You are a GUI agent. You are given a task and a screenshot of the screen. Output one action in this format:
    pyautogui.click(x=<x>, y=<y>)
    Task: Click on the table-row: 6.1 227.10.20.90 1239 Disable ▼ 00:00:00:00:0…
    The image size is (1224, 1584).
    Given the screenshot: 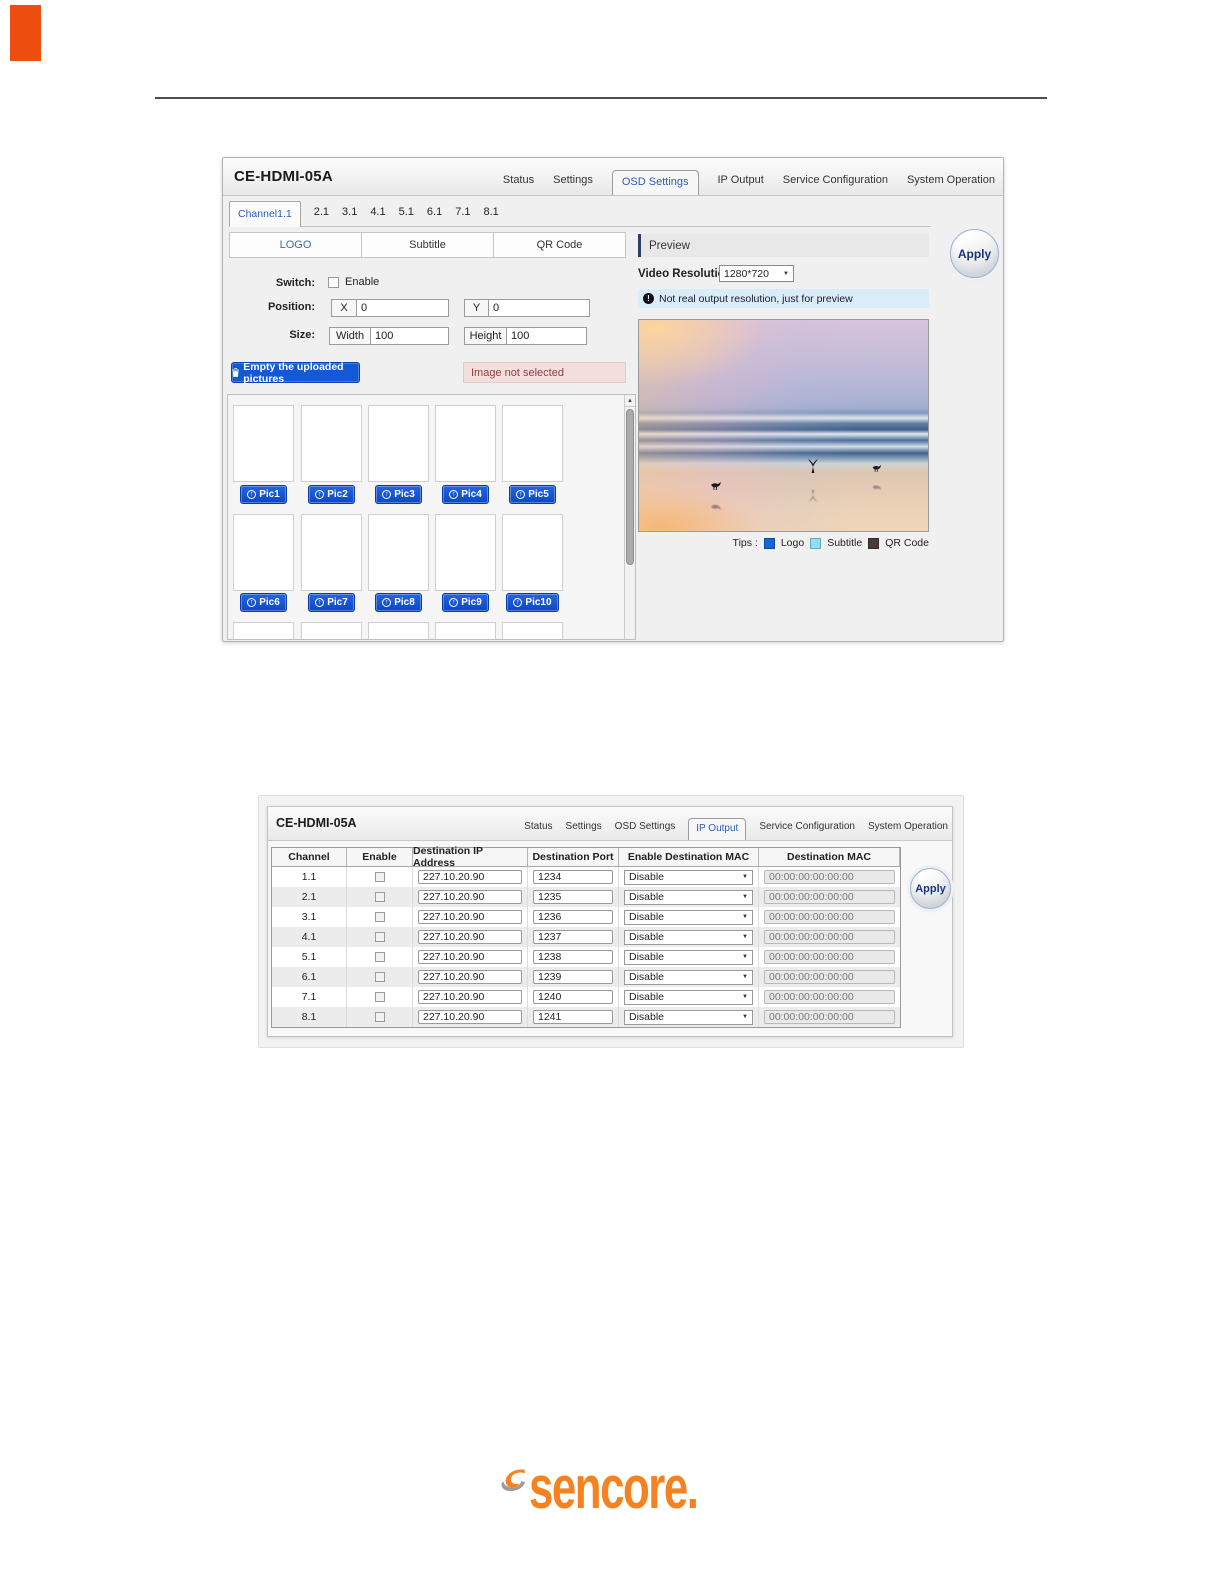 What is the action you would take?
    pyautogui.click(x=586, y=977)
    